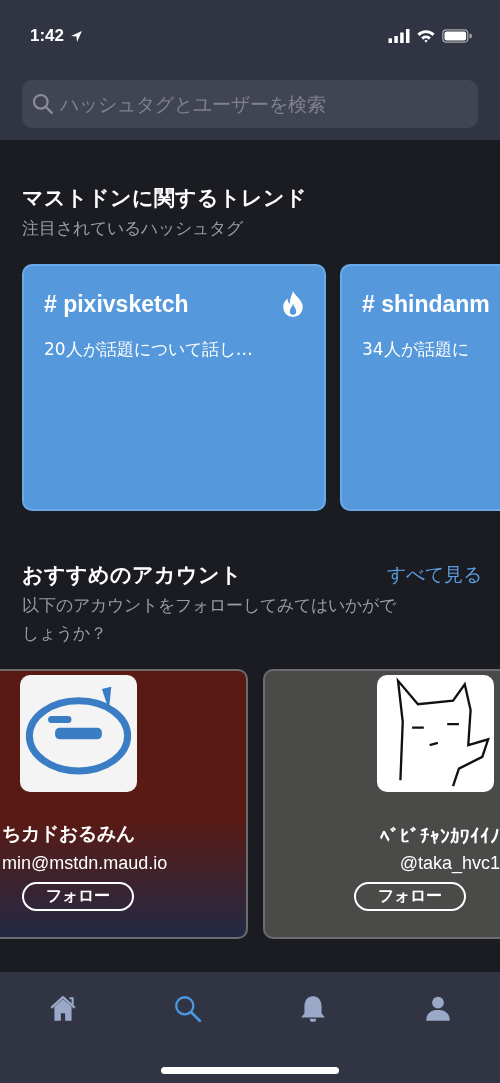 The image size is (500, 1083). I want to click on account-name: ちカドおるみん, so click(68, 833).